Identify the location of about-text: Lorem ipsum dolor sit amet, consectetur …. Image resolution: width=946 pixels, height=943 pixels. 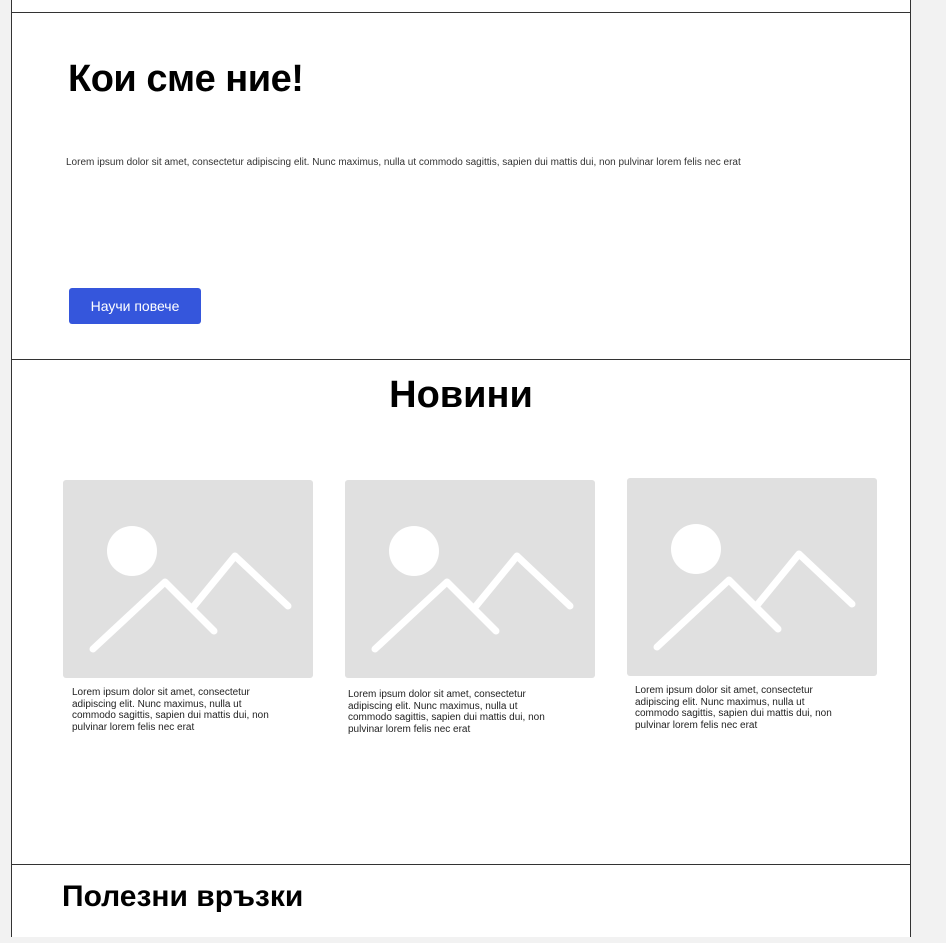
(403, 162).